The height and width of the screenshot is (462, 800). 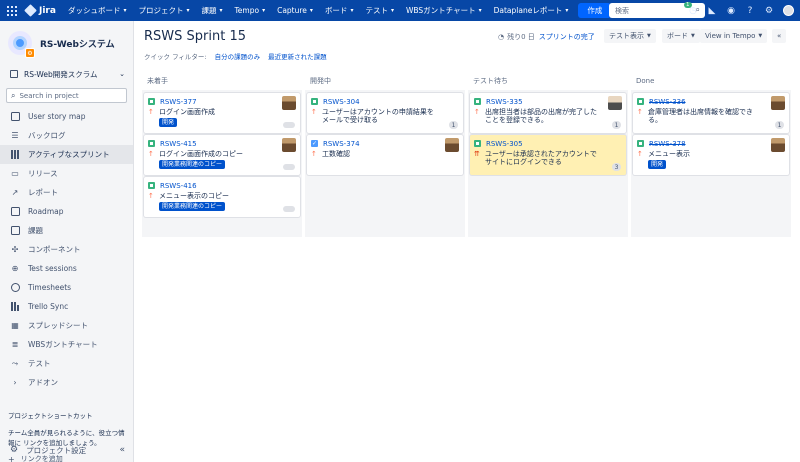 What do you see at coordinates (122, 450) in the screenshot?
I see `collapse-sidebar-icon: «` at bounding box center [122, 450].